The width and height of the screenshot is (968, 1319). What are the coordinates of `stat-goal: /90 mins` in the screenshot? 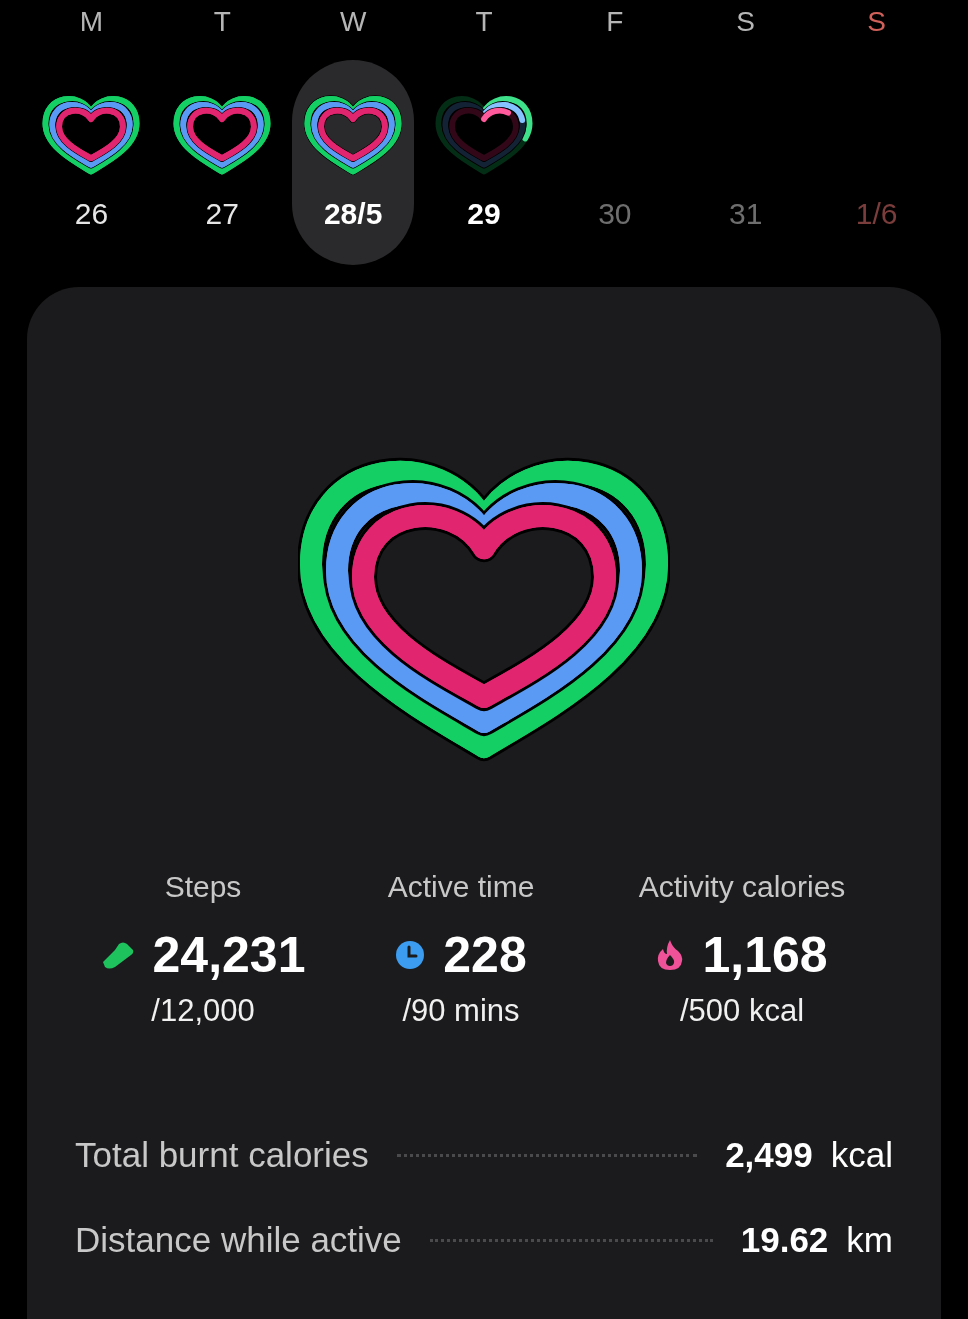 It's located at (461, 1011).